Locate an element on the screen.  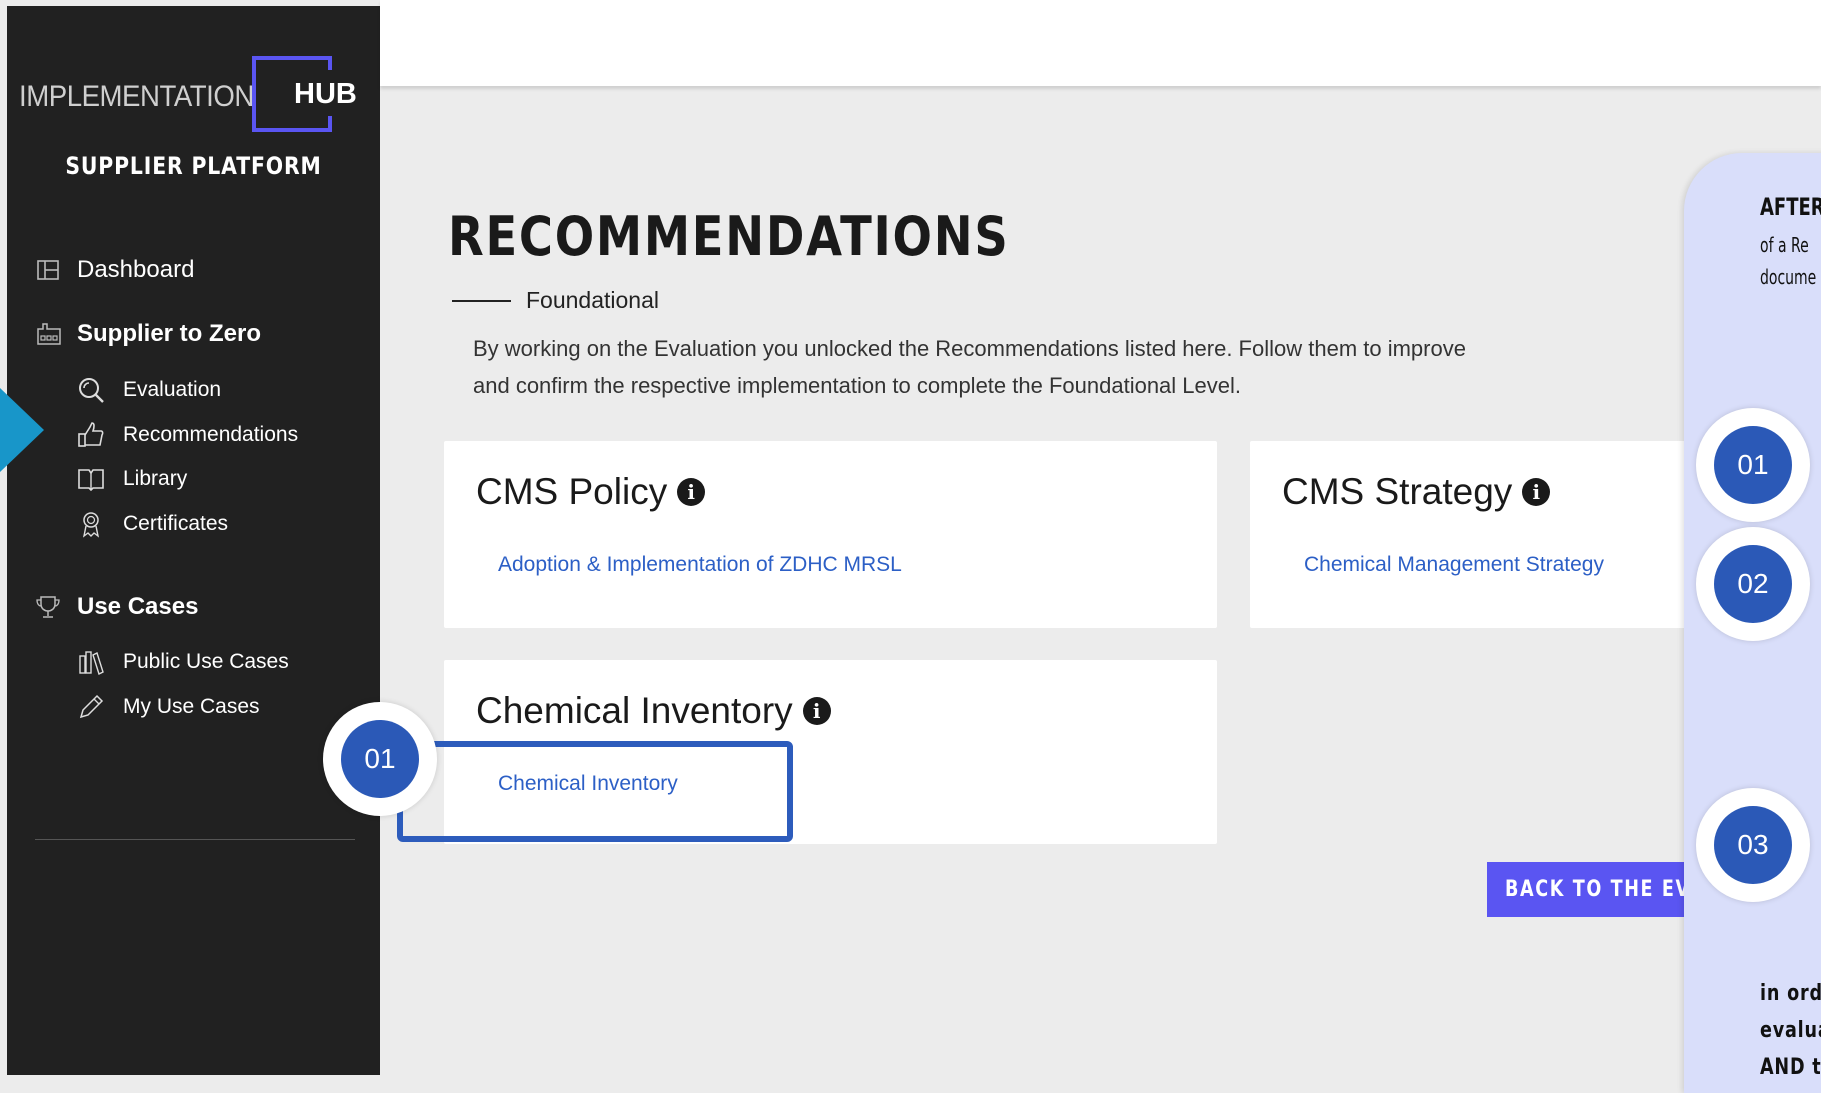
nav-use-cases-label: Use Cases is located at coordinates (138, 606).